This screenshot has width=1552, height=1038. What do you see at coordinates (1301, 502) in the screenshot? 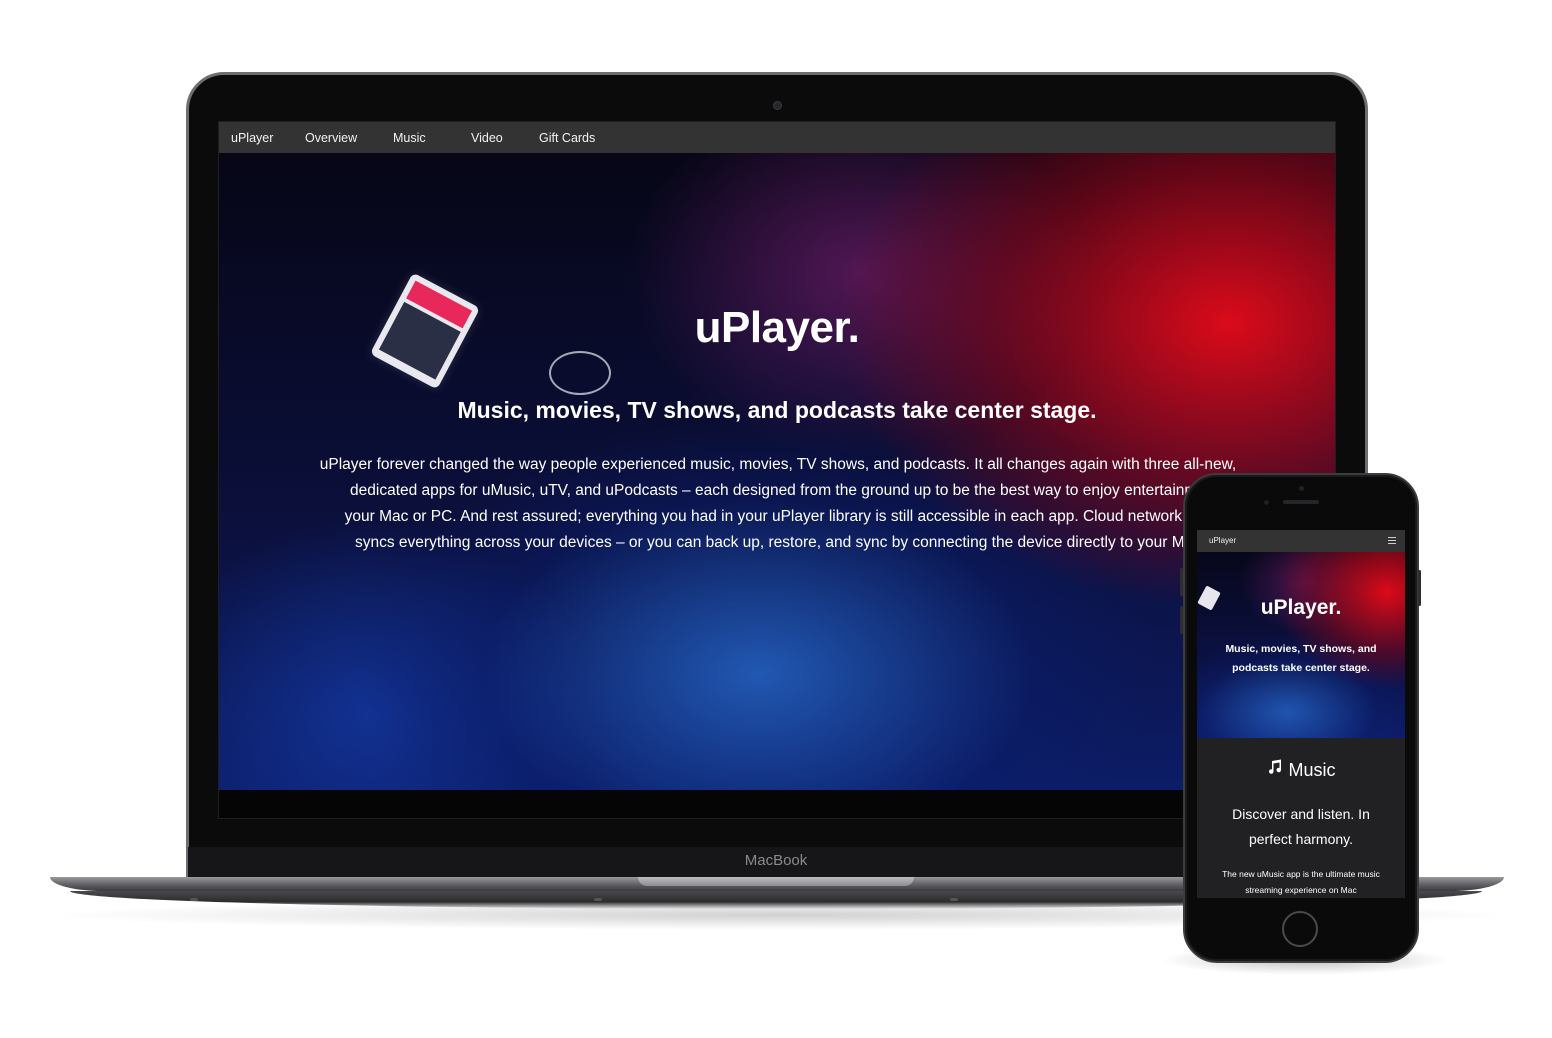
I see `phone-speaker` at bounding box center [1301, 502].